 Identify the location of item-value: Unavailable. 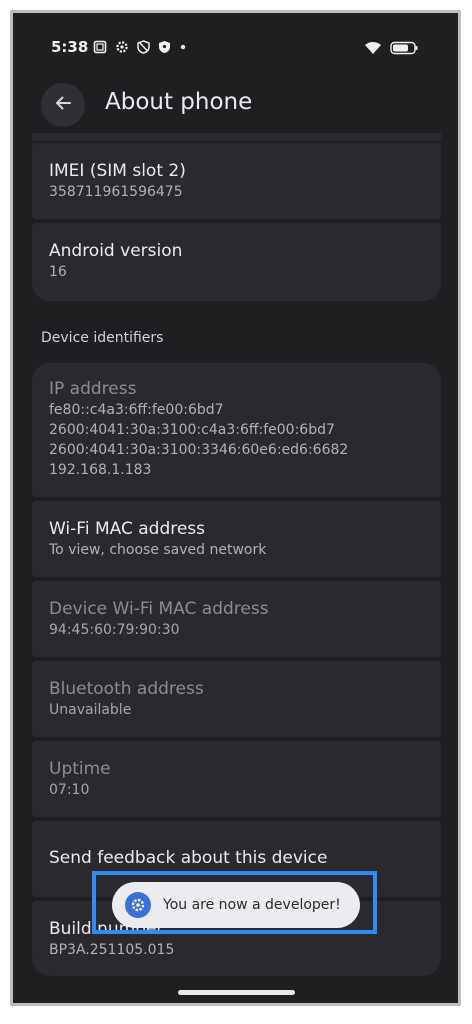
(90, 710).